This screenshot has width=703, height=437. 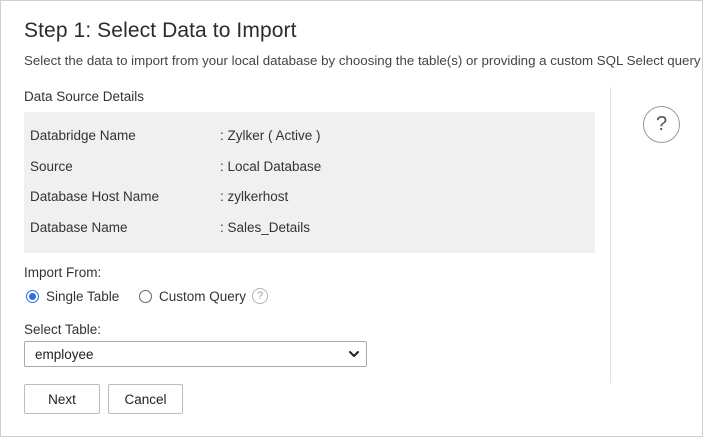 I want to click on detail-value: : Local Database, so click(x=271, y=166).